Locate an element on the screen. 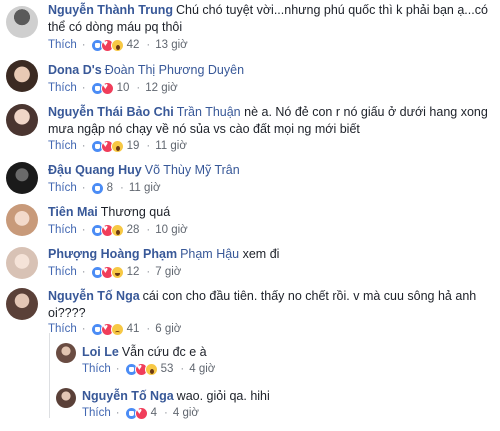 The height and width of the screenshot is (431, 500). comment-time: 7 giờ is located at coordinates (168, 272).